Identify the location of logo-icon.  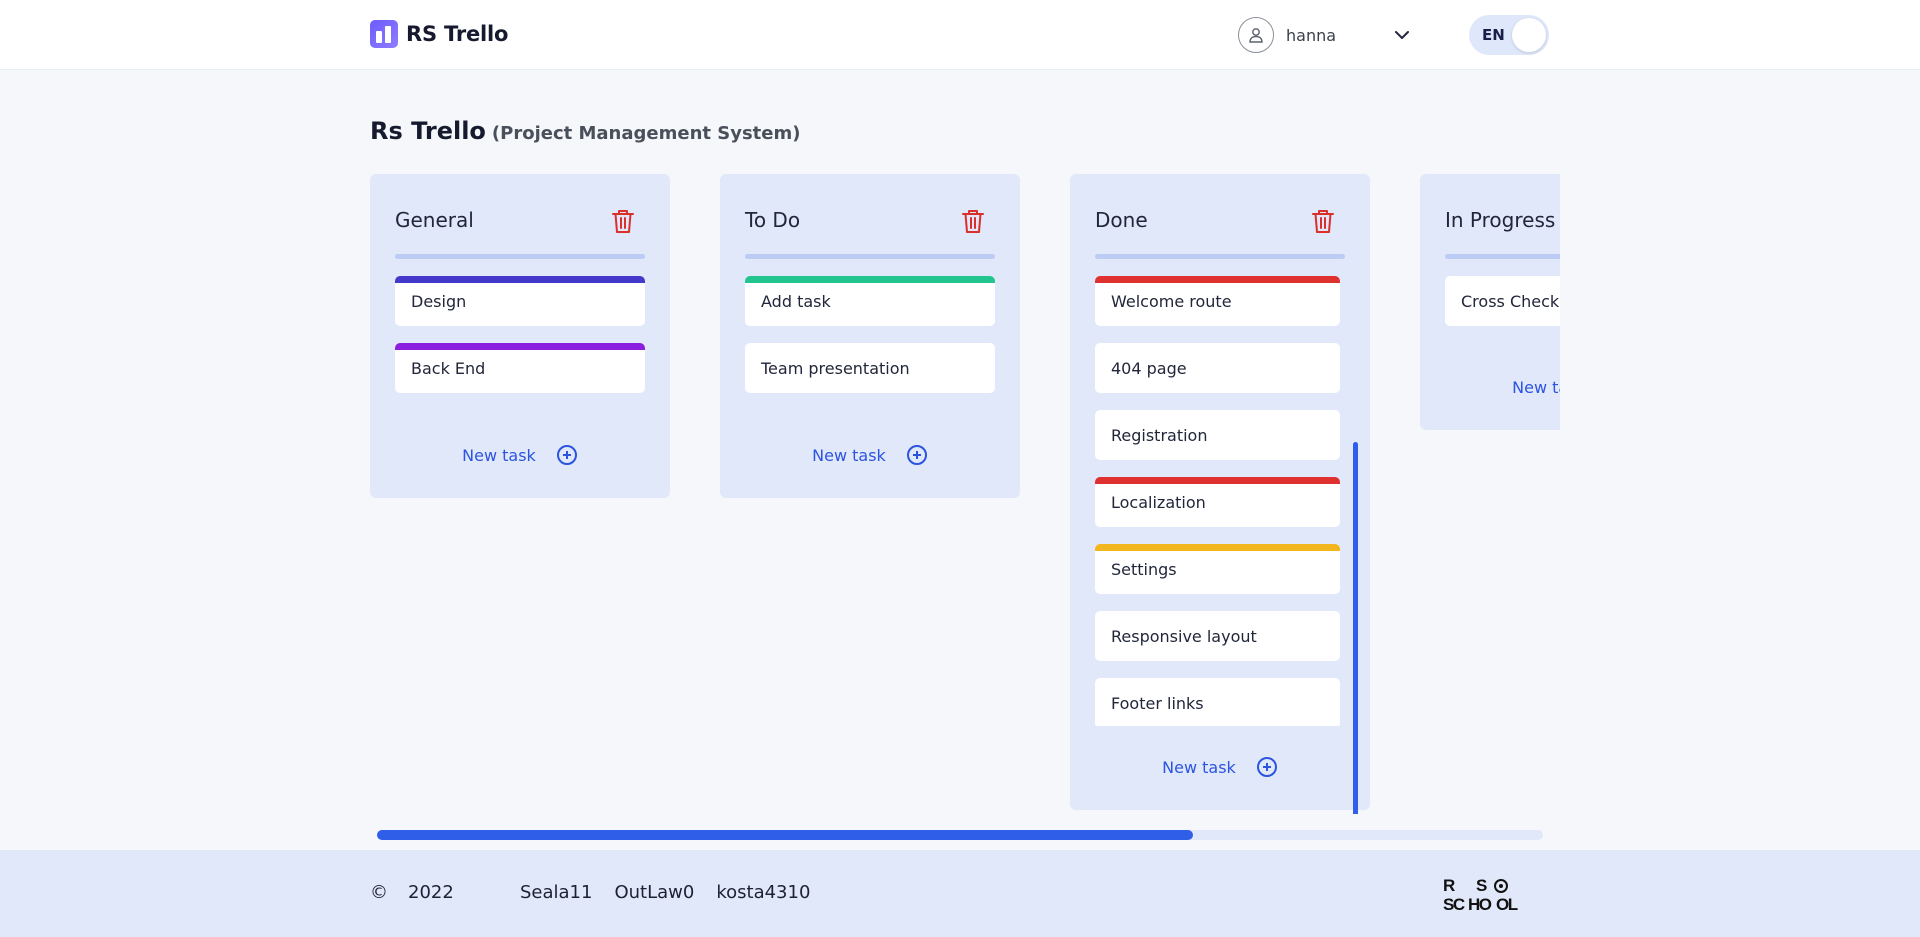
(384, 34).